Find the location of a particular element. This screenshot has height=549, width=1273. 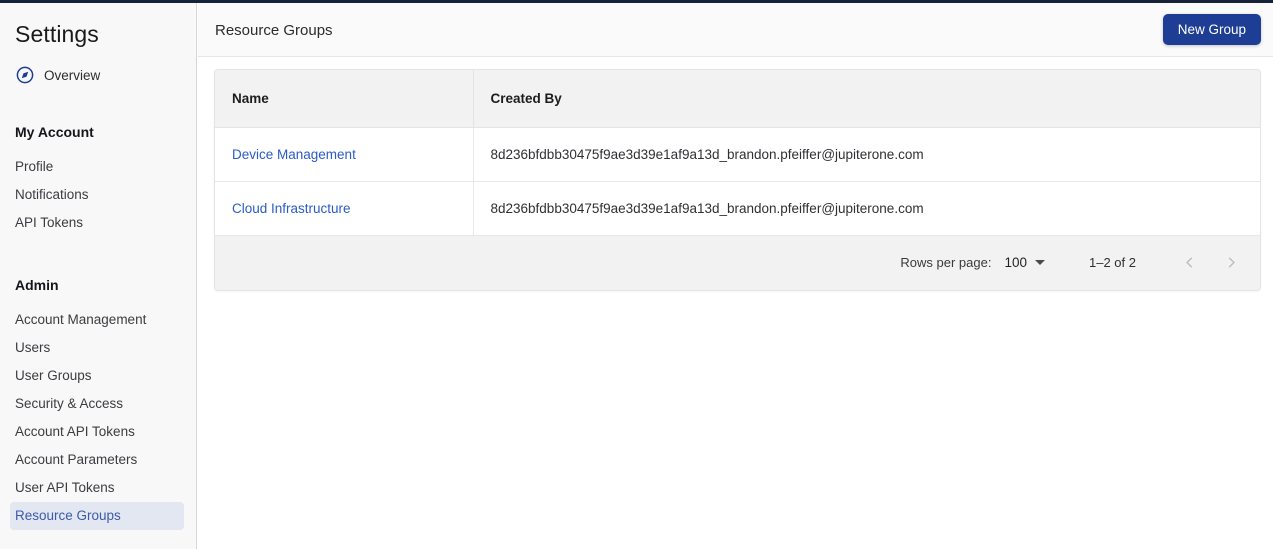

table-head: Name Created By is located at coordinates (737, 99).